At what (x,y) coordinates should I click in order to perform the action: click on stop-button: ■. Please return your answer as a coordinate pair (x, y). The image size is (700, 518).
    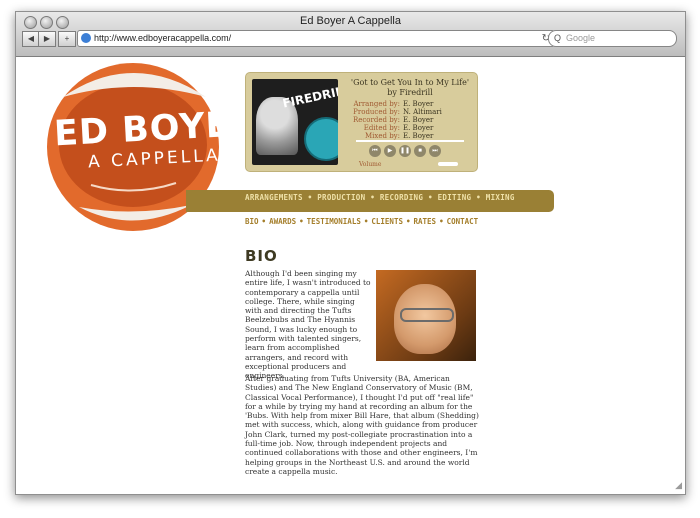
    Looking at the image, I should click on (420, 151).